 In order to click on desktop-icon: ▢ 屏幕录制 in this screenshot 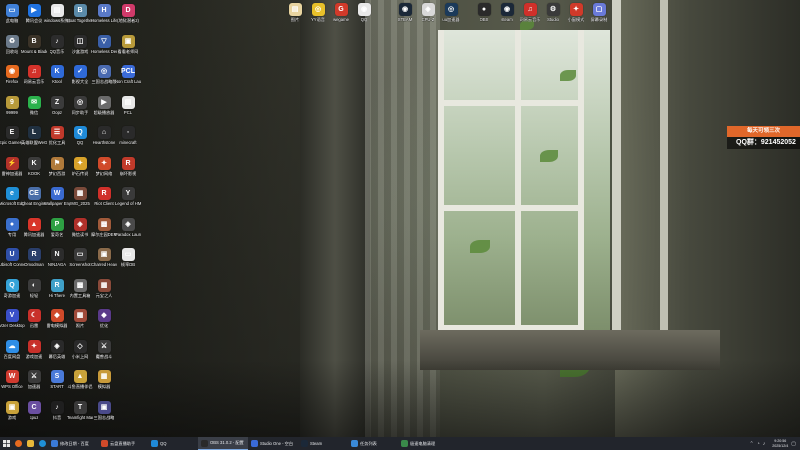, I will do `click(599, 12)`.